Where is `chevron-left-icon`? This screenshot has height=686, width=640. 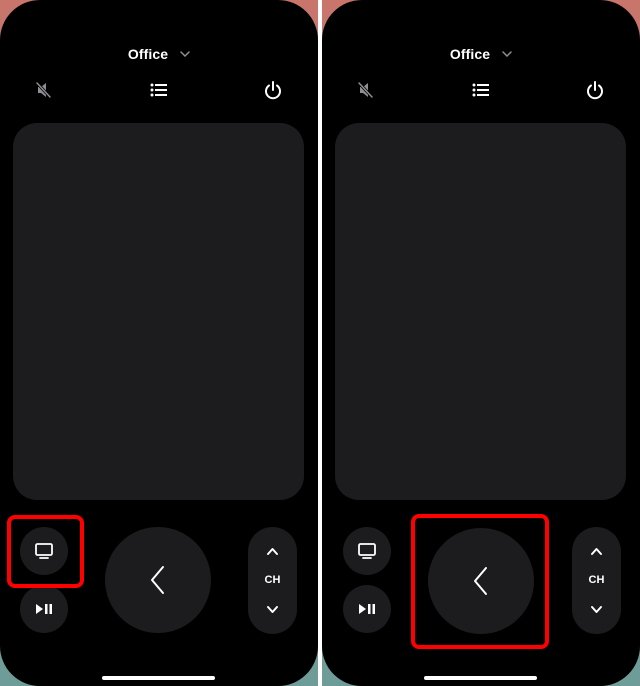
chevron-left-icon is located at coordinates (157, 580).